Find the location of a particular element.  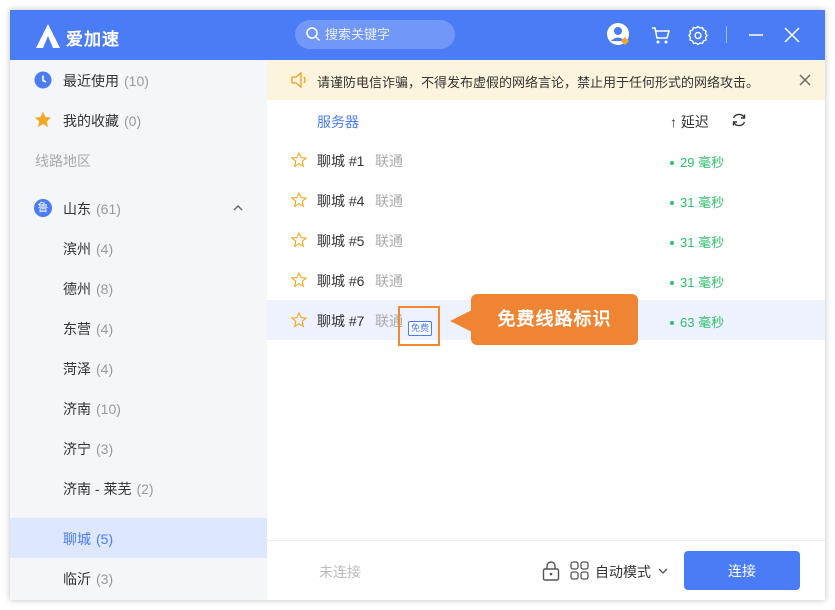

sidebar-item-city: 德州 (8) is located at coordinates (138, 288).